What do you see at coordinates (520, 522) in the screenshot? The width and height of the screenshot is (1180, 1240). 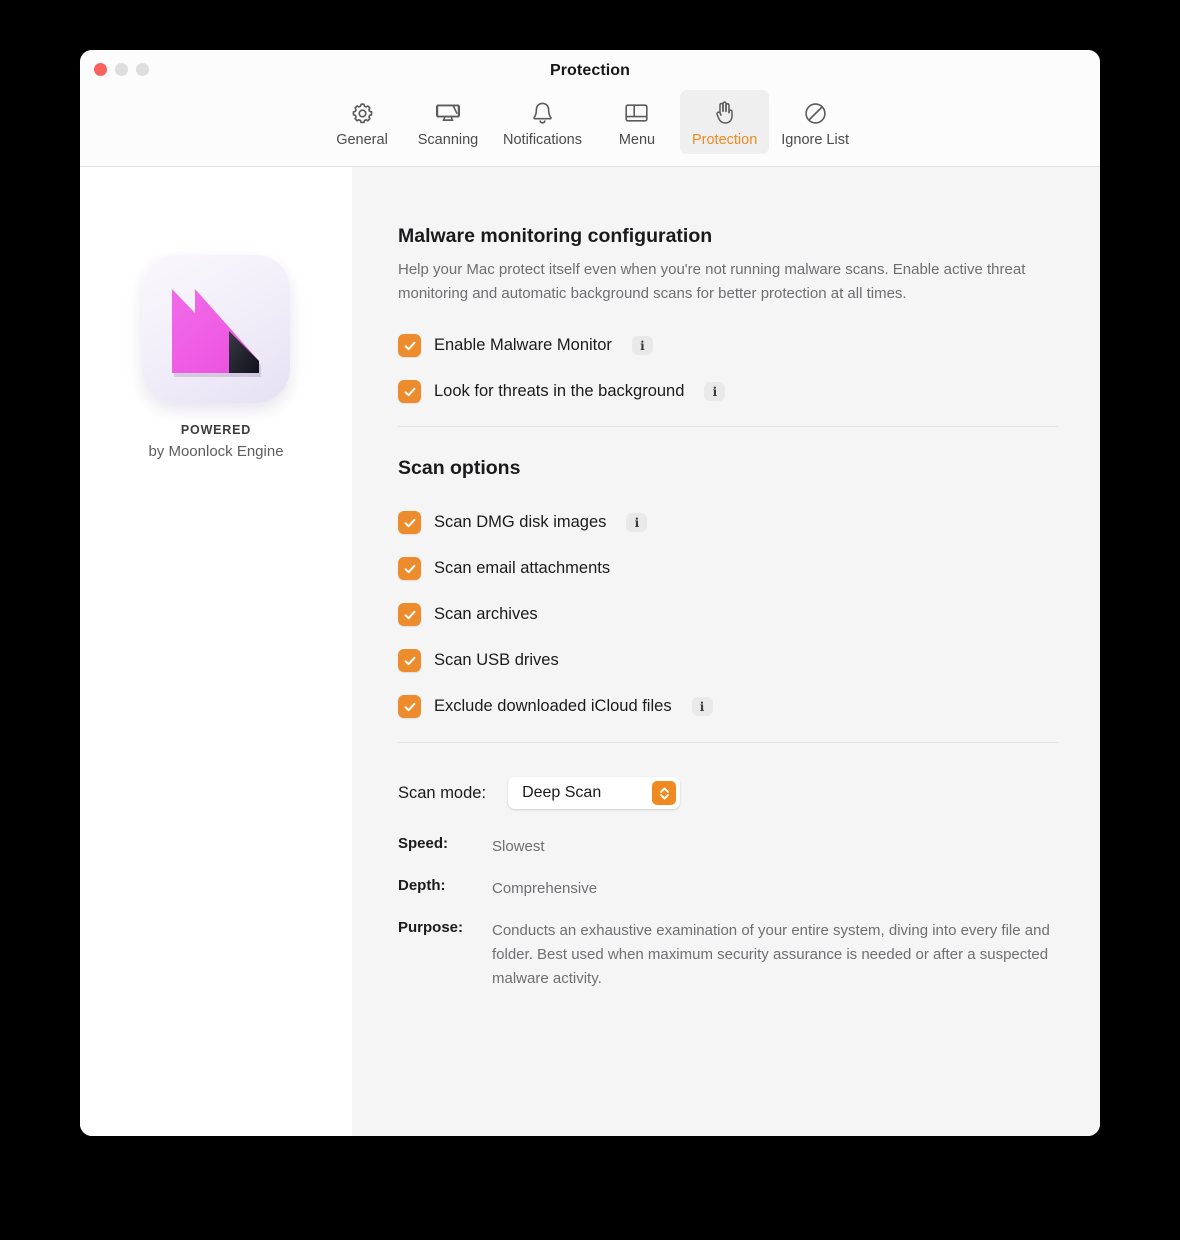 I see `option-label: Scan DMG disk images` at bounding box center [520, 522].